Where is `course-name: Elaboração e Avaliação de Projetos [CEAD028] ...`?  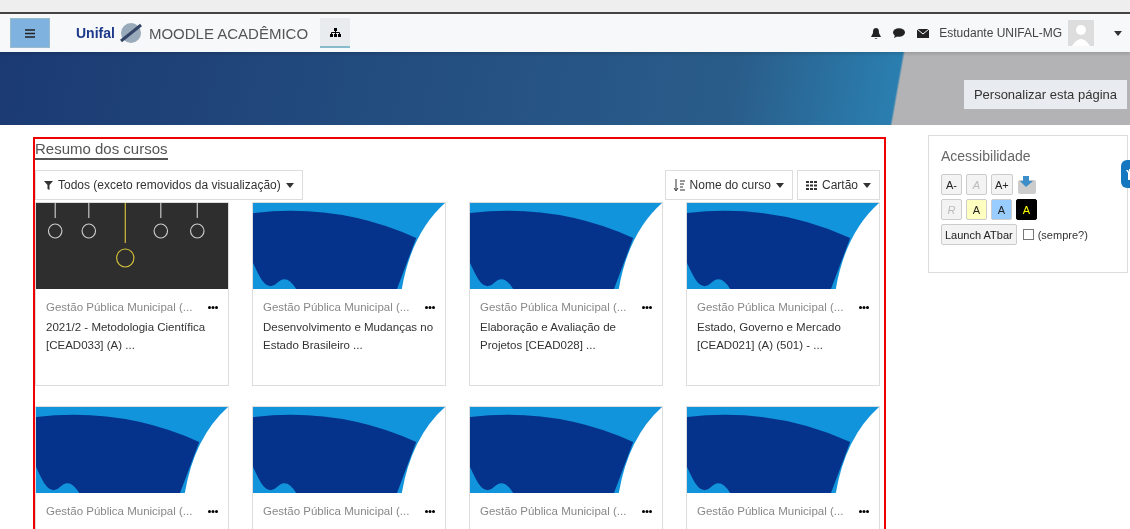
course-name: Elaboração e Avaliação de Projetos [CEAD028] ... is located at coordinates (566, 336).